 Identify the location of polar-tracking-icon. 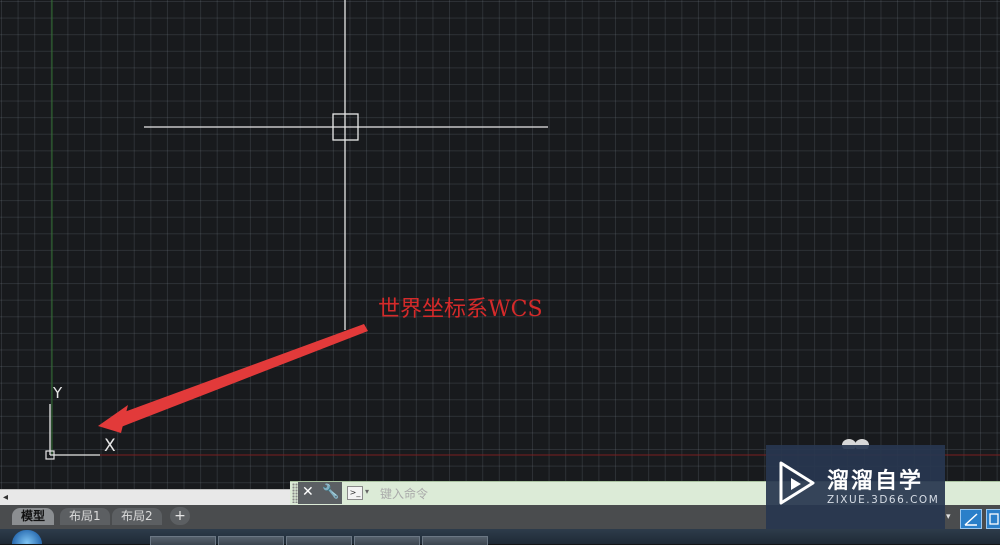
(971, 519).